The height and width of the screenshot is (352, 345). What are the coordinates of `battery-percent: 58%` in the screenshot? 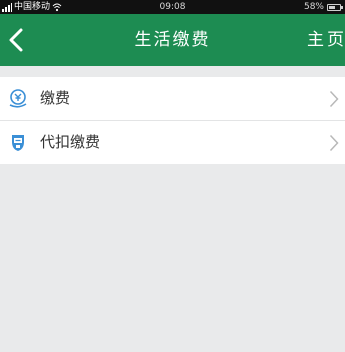 It's located at (313, 7).